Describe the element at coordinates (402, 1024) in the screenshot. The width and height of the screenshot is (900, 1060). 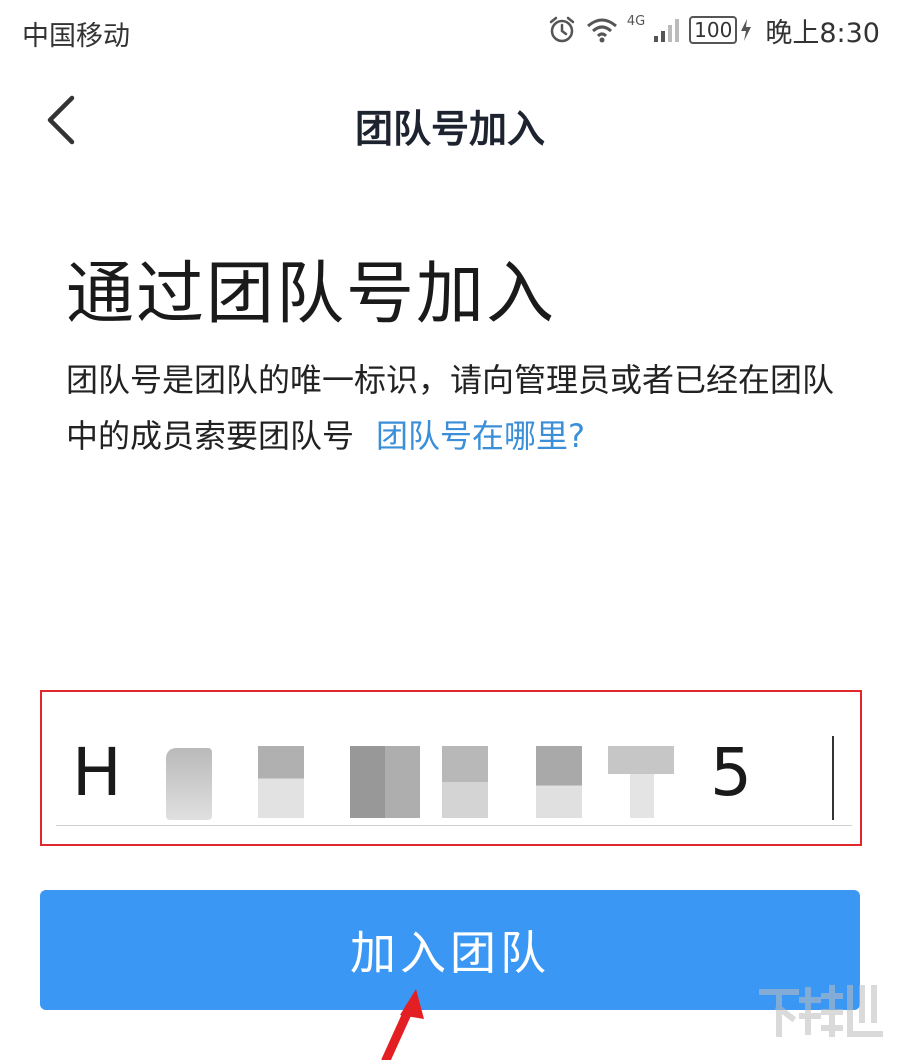
I see `annotation-arrow-icon` at that location.